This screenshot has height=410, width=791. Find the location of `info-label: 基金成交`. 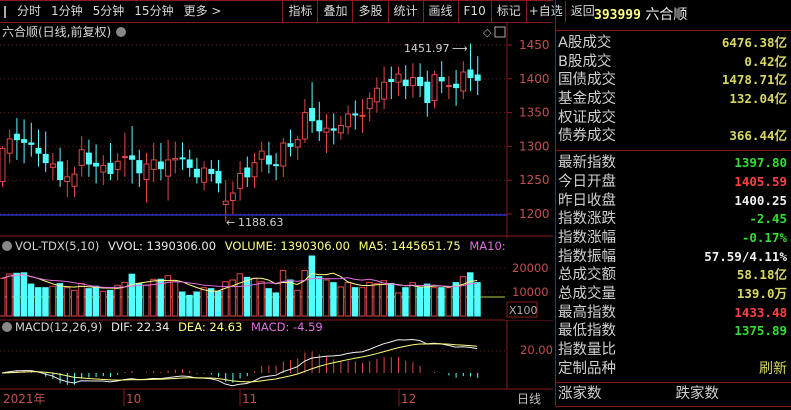

info-label: 基金成交 is located at coordinates (587, 99).